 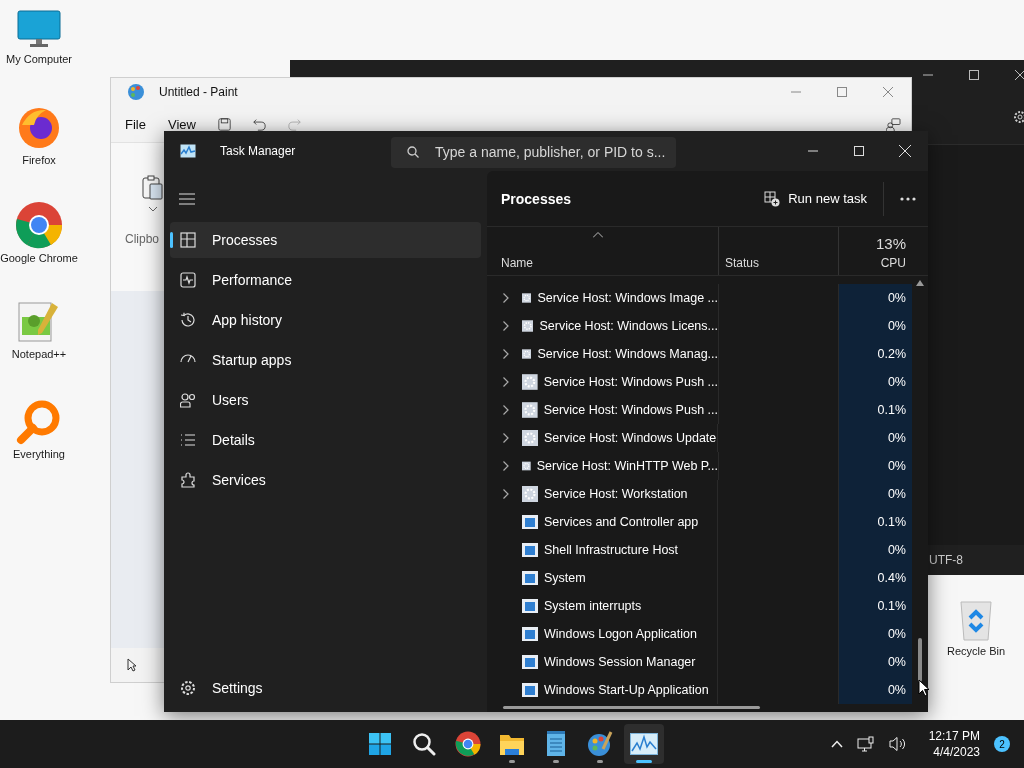 I want to click on run-new-task-button: Run new task, so click(x=815, y=198).